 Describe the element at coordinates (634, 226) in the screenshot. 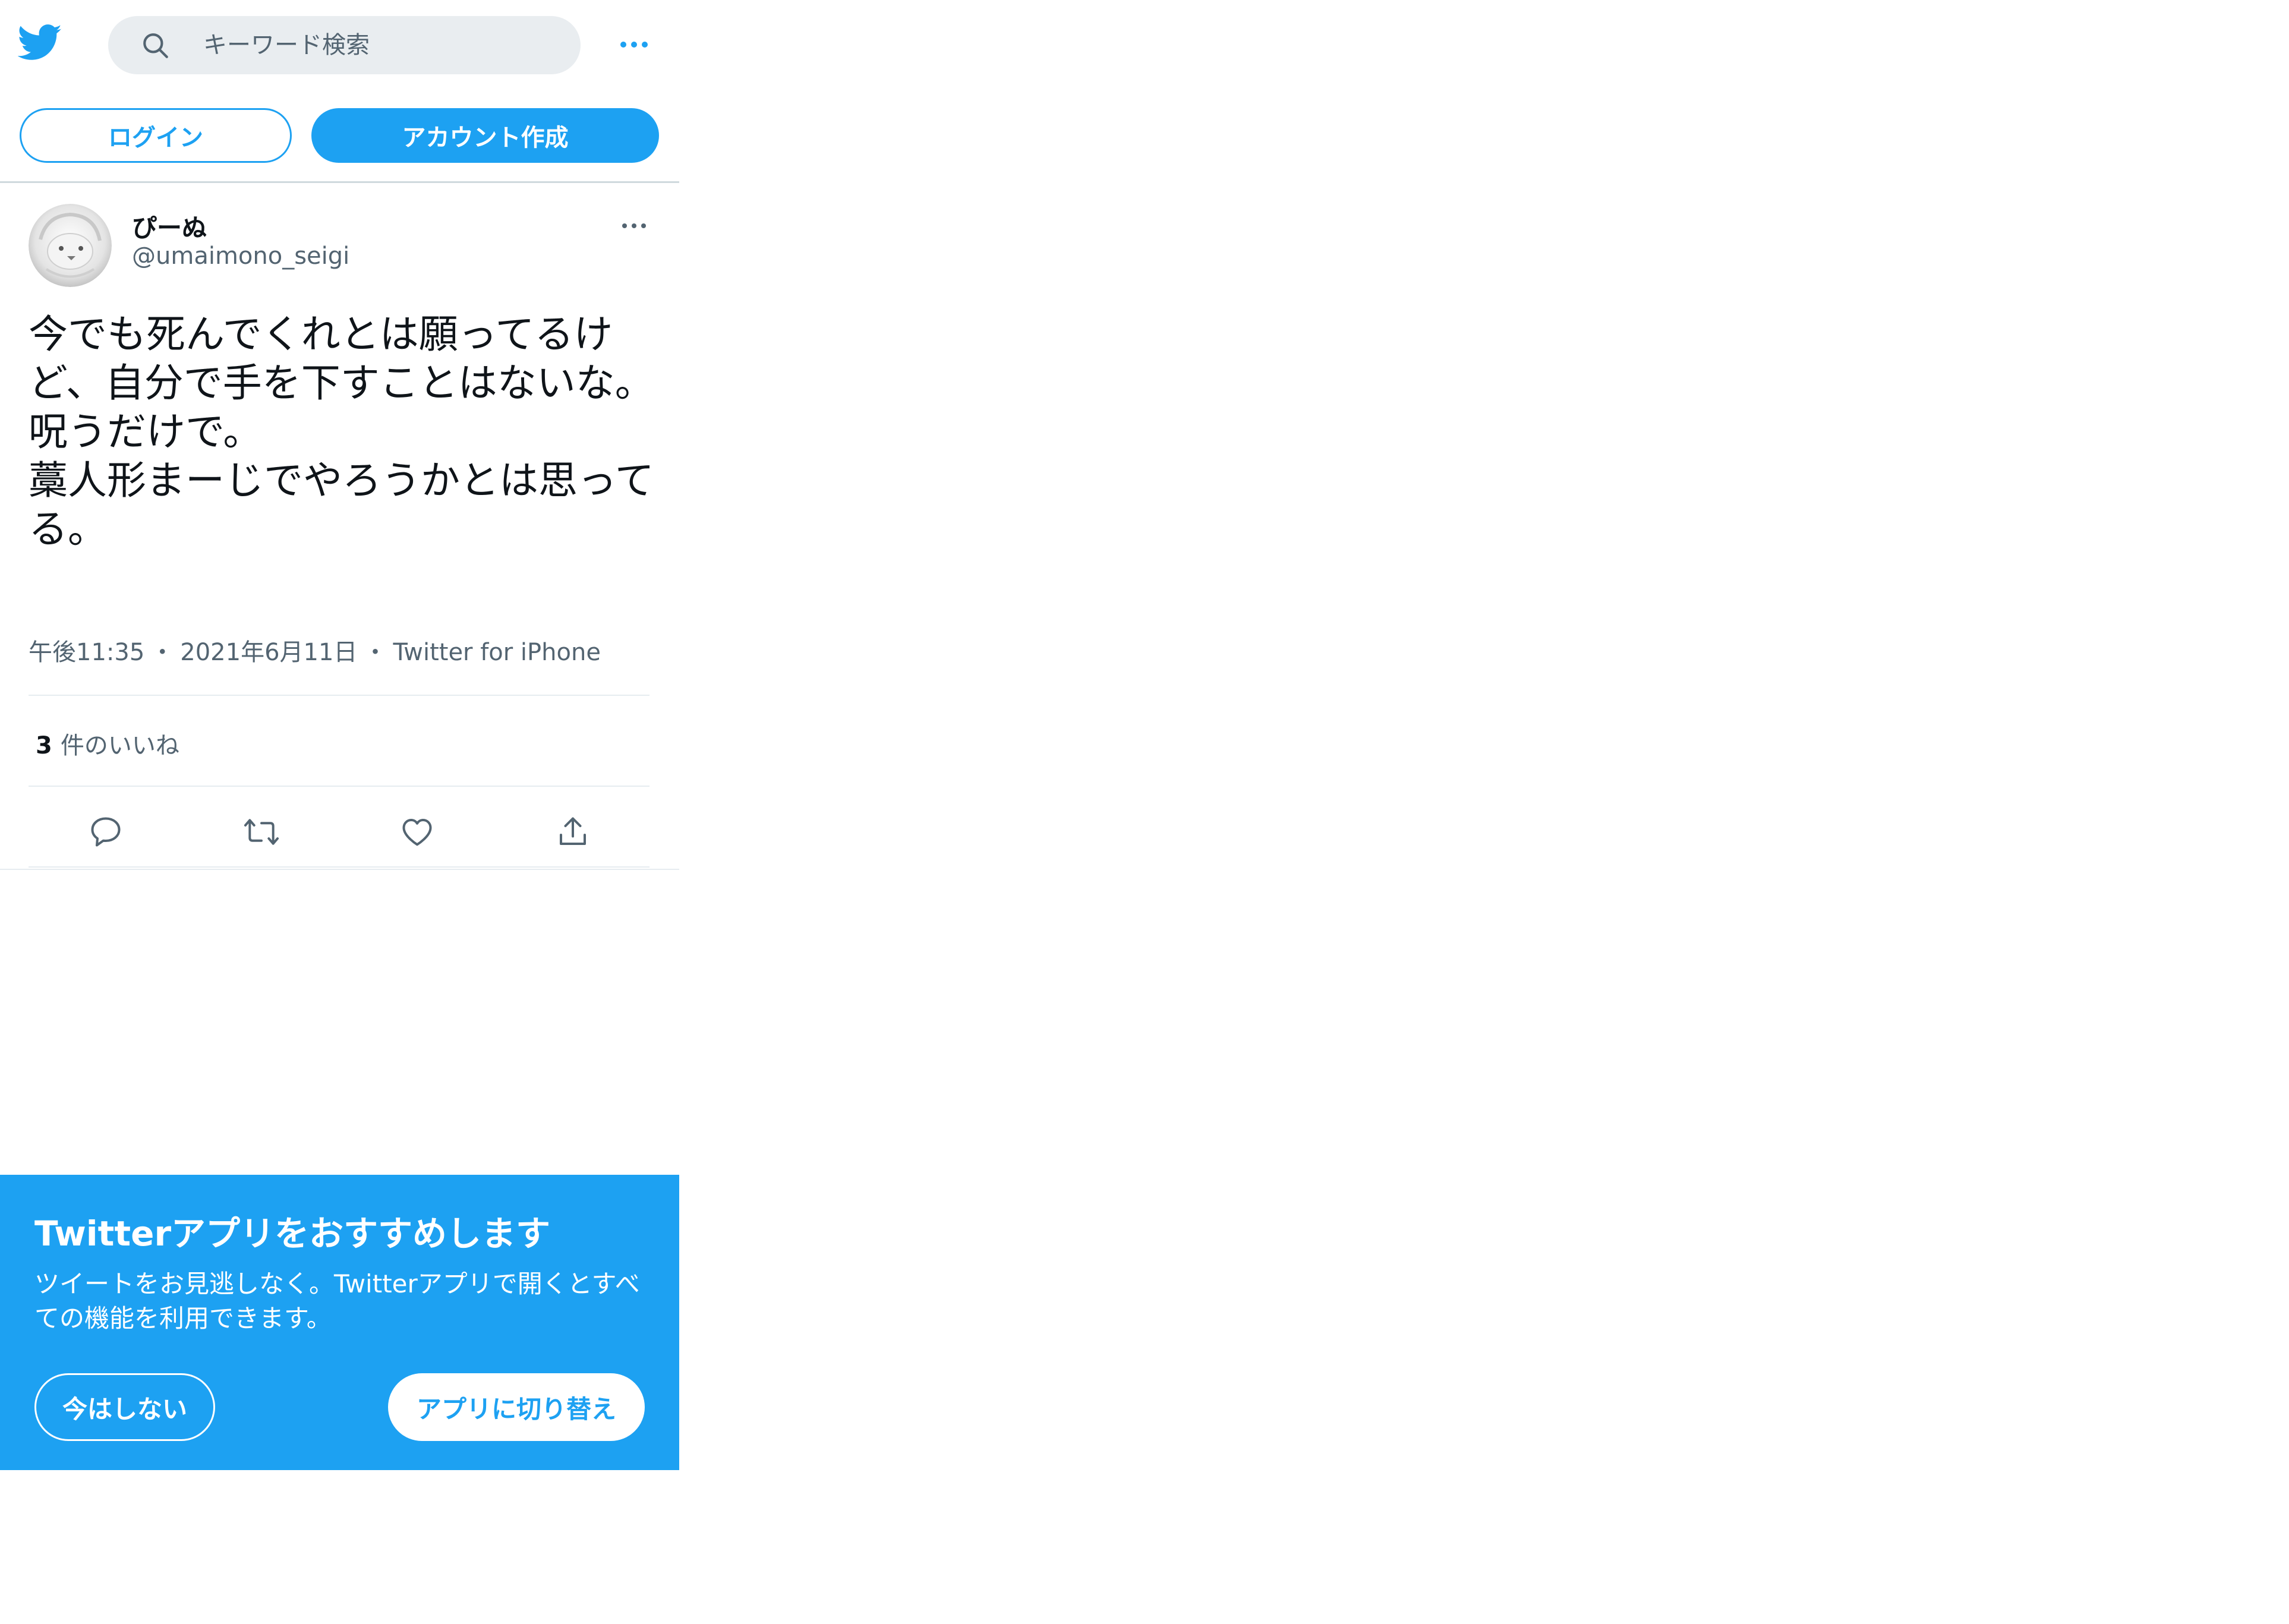

I see `tweet-more-icon` at that location.